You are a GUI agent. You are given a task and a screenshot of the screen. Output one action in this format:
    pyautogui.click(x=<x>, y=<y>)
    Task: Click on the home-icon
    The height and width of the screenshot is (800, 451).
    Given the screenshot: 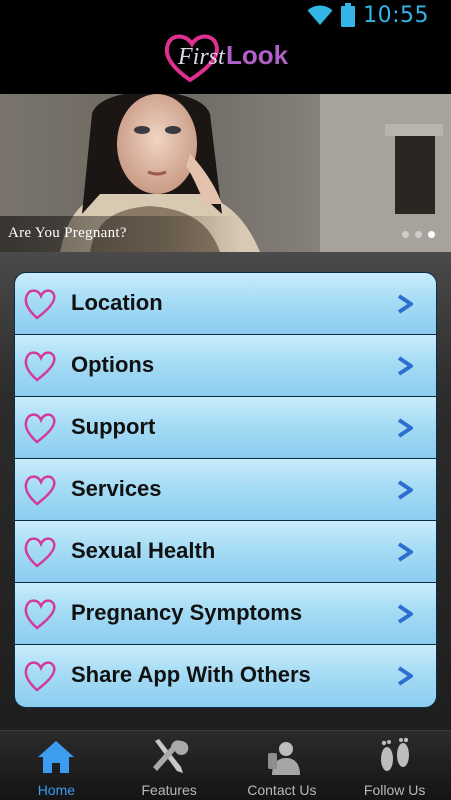 What is the action you would take?
    pyautogui.click(x=56, y=757)
    